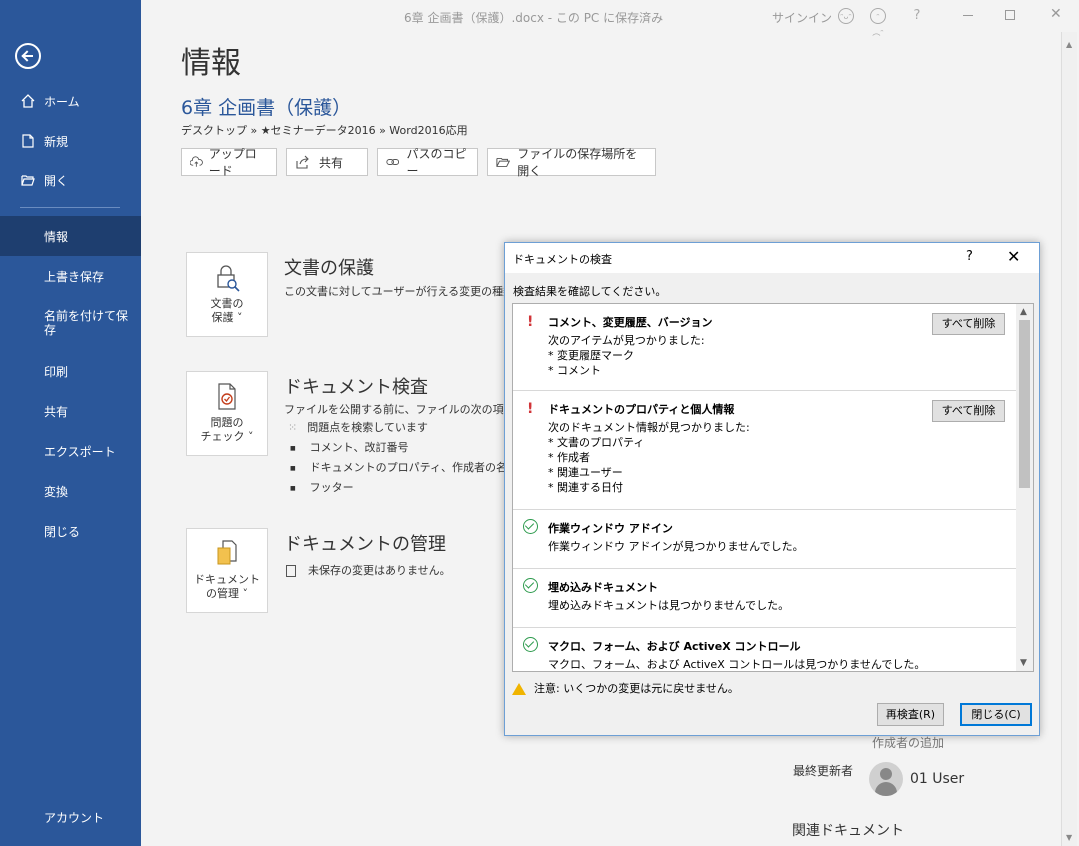 Image resolution: width=1079 pixels, height=846 pixels. I want to click on result-title: コメント、変更履歴、バージョン, so click(630, 322).